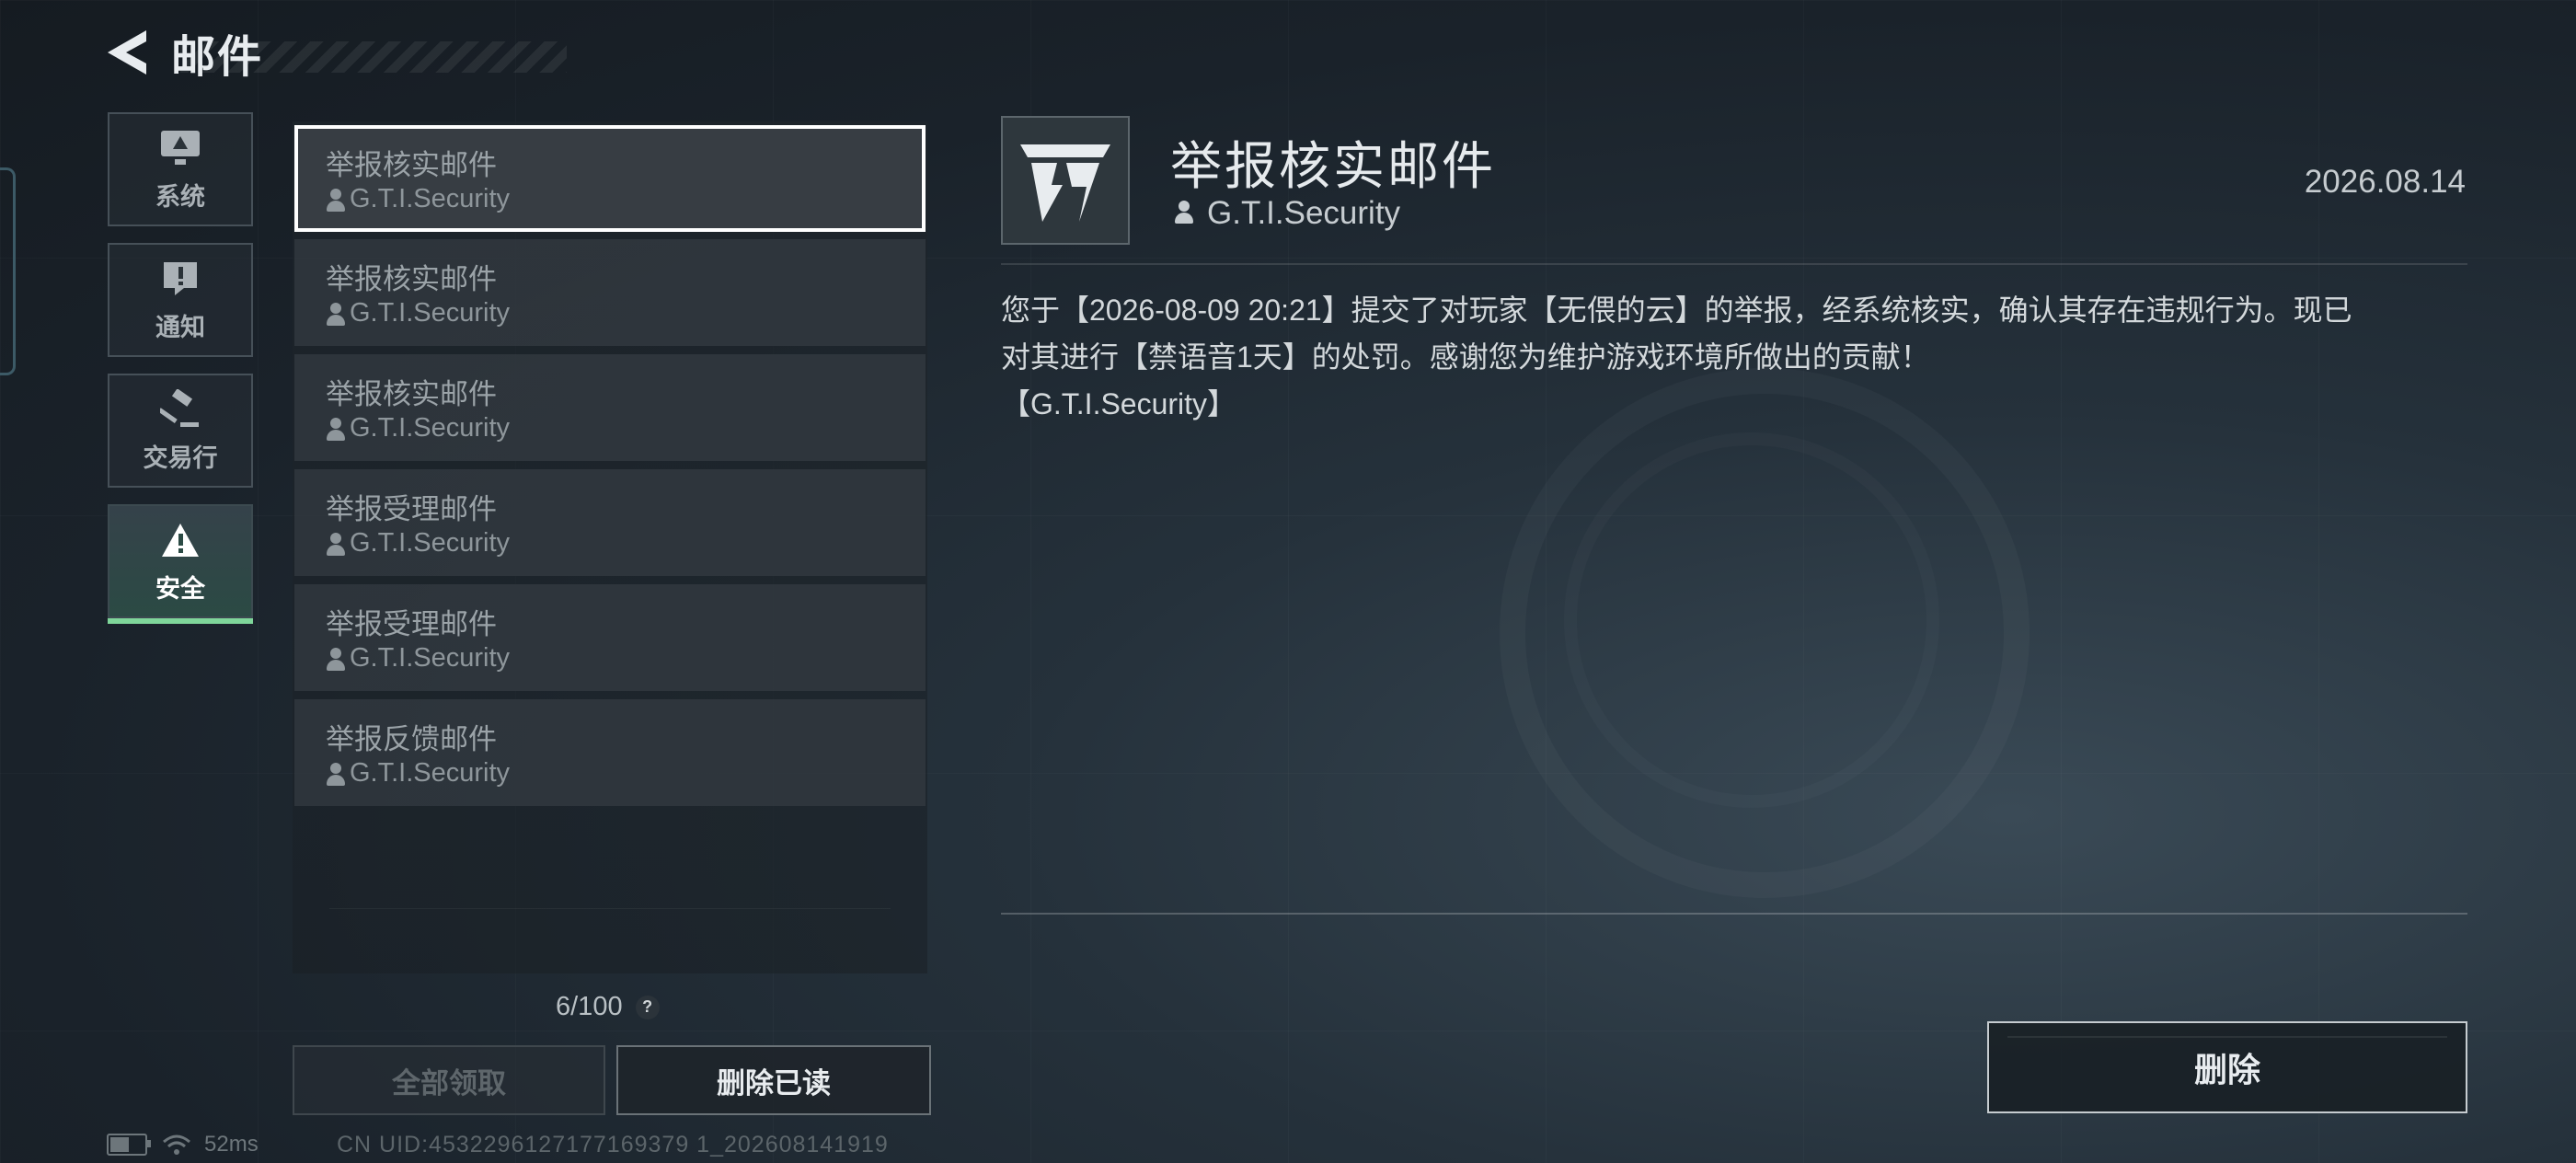 The image size is (2576, 1163). Describe the element at coordinates (180, 540) in the screenshot. I see `warning-triangle-icon` at that location.